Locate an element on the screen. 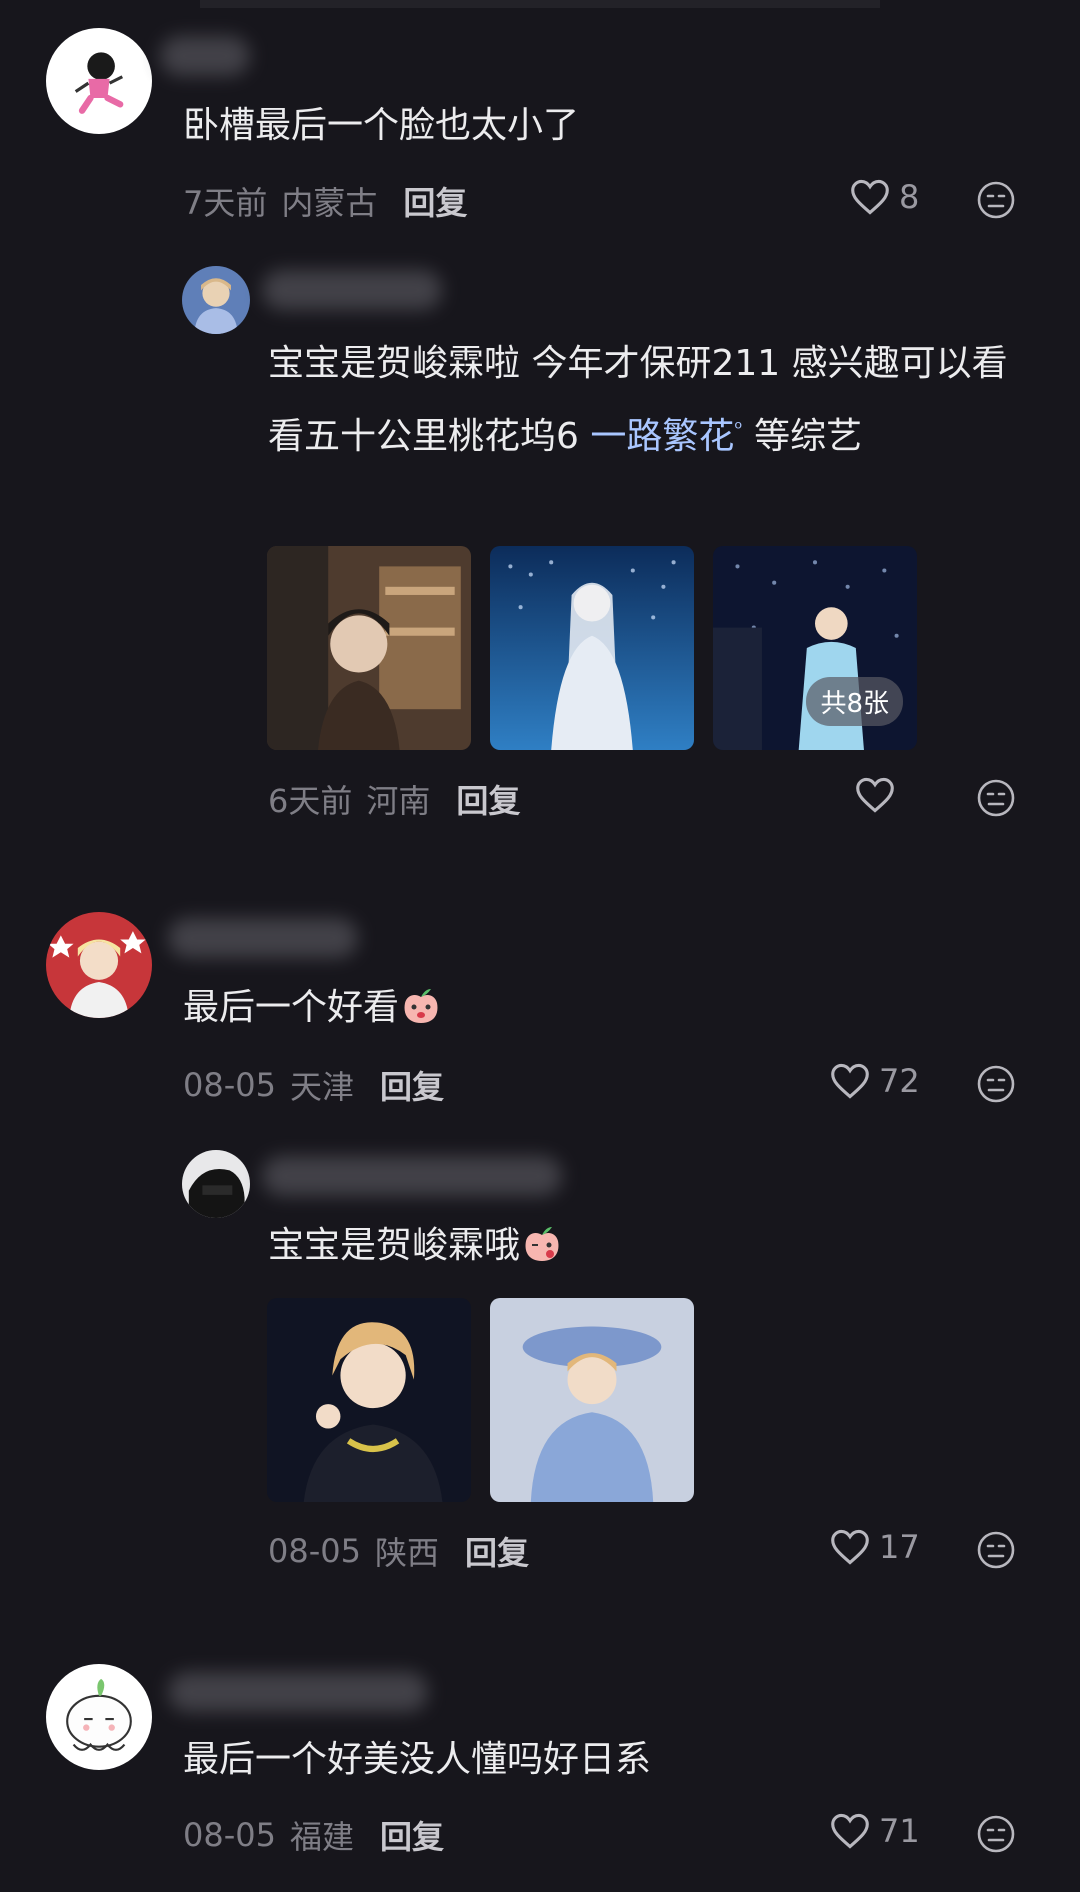 This screenshot has height=1892, width=1080. search-mark-icon: ᵒ is located at coordinates (738, 428).